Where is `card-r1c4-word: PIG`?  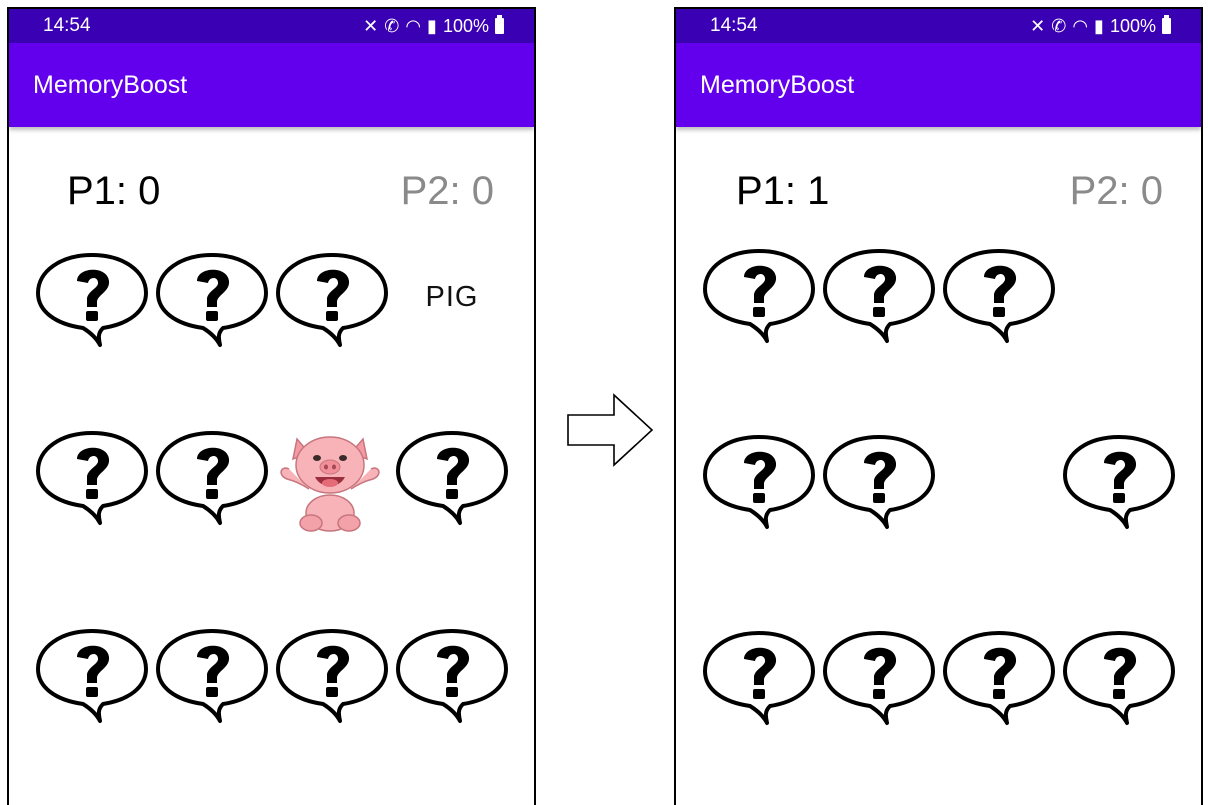
card-r1c4-word: PIG is located at coordinates (452, 297).